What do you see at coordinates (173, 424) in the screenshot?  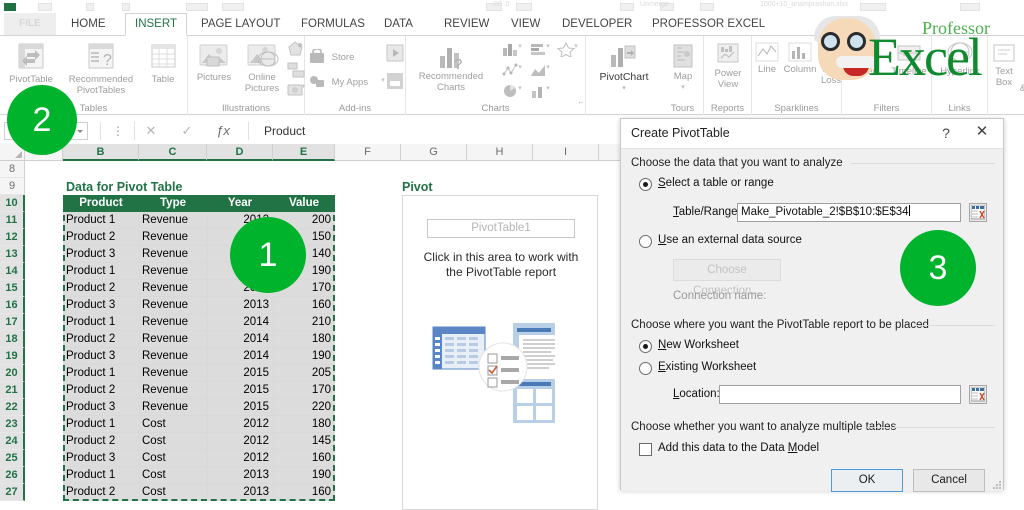 I see `cell-type-row-23: Cost` at bounding box center [173, 424].